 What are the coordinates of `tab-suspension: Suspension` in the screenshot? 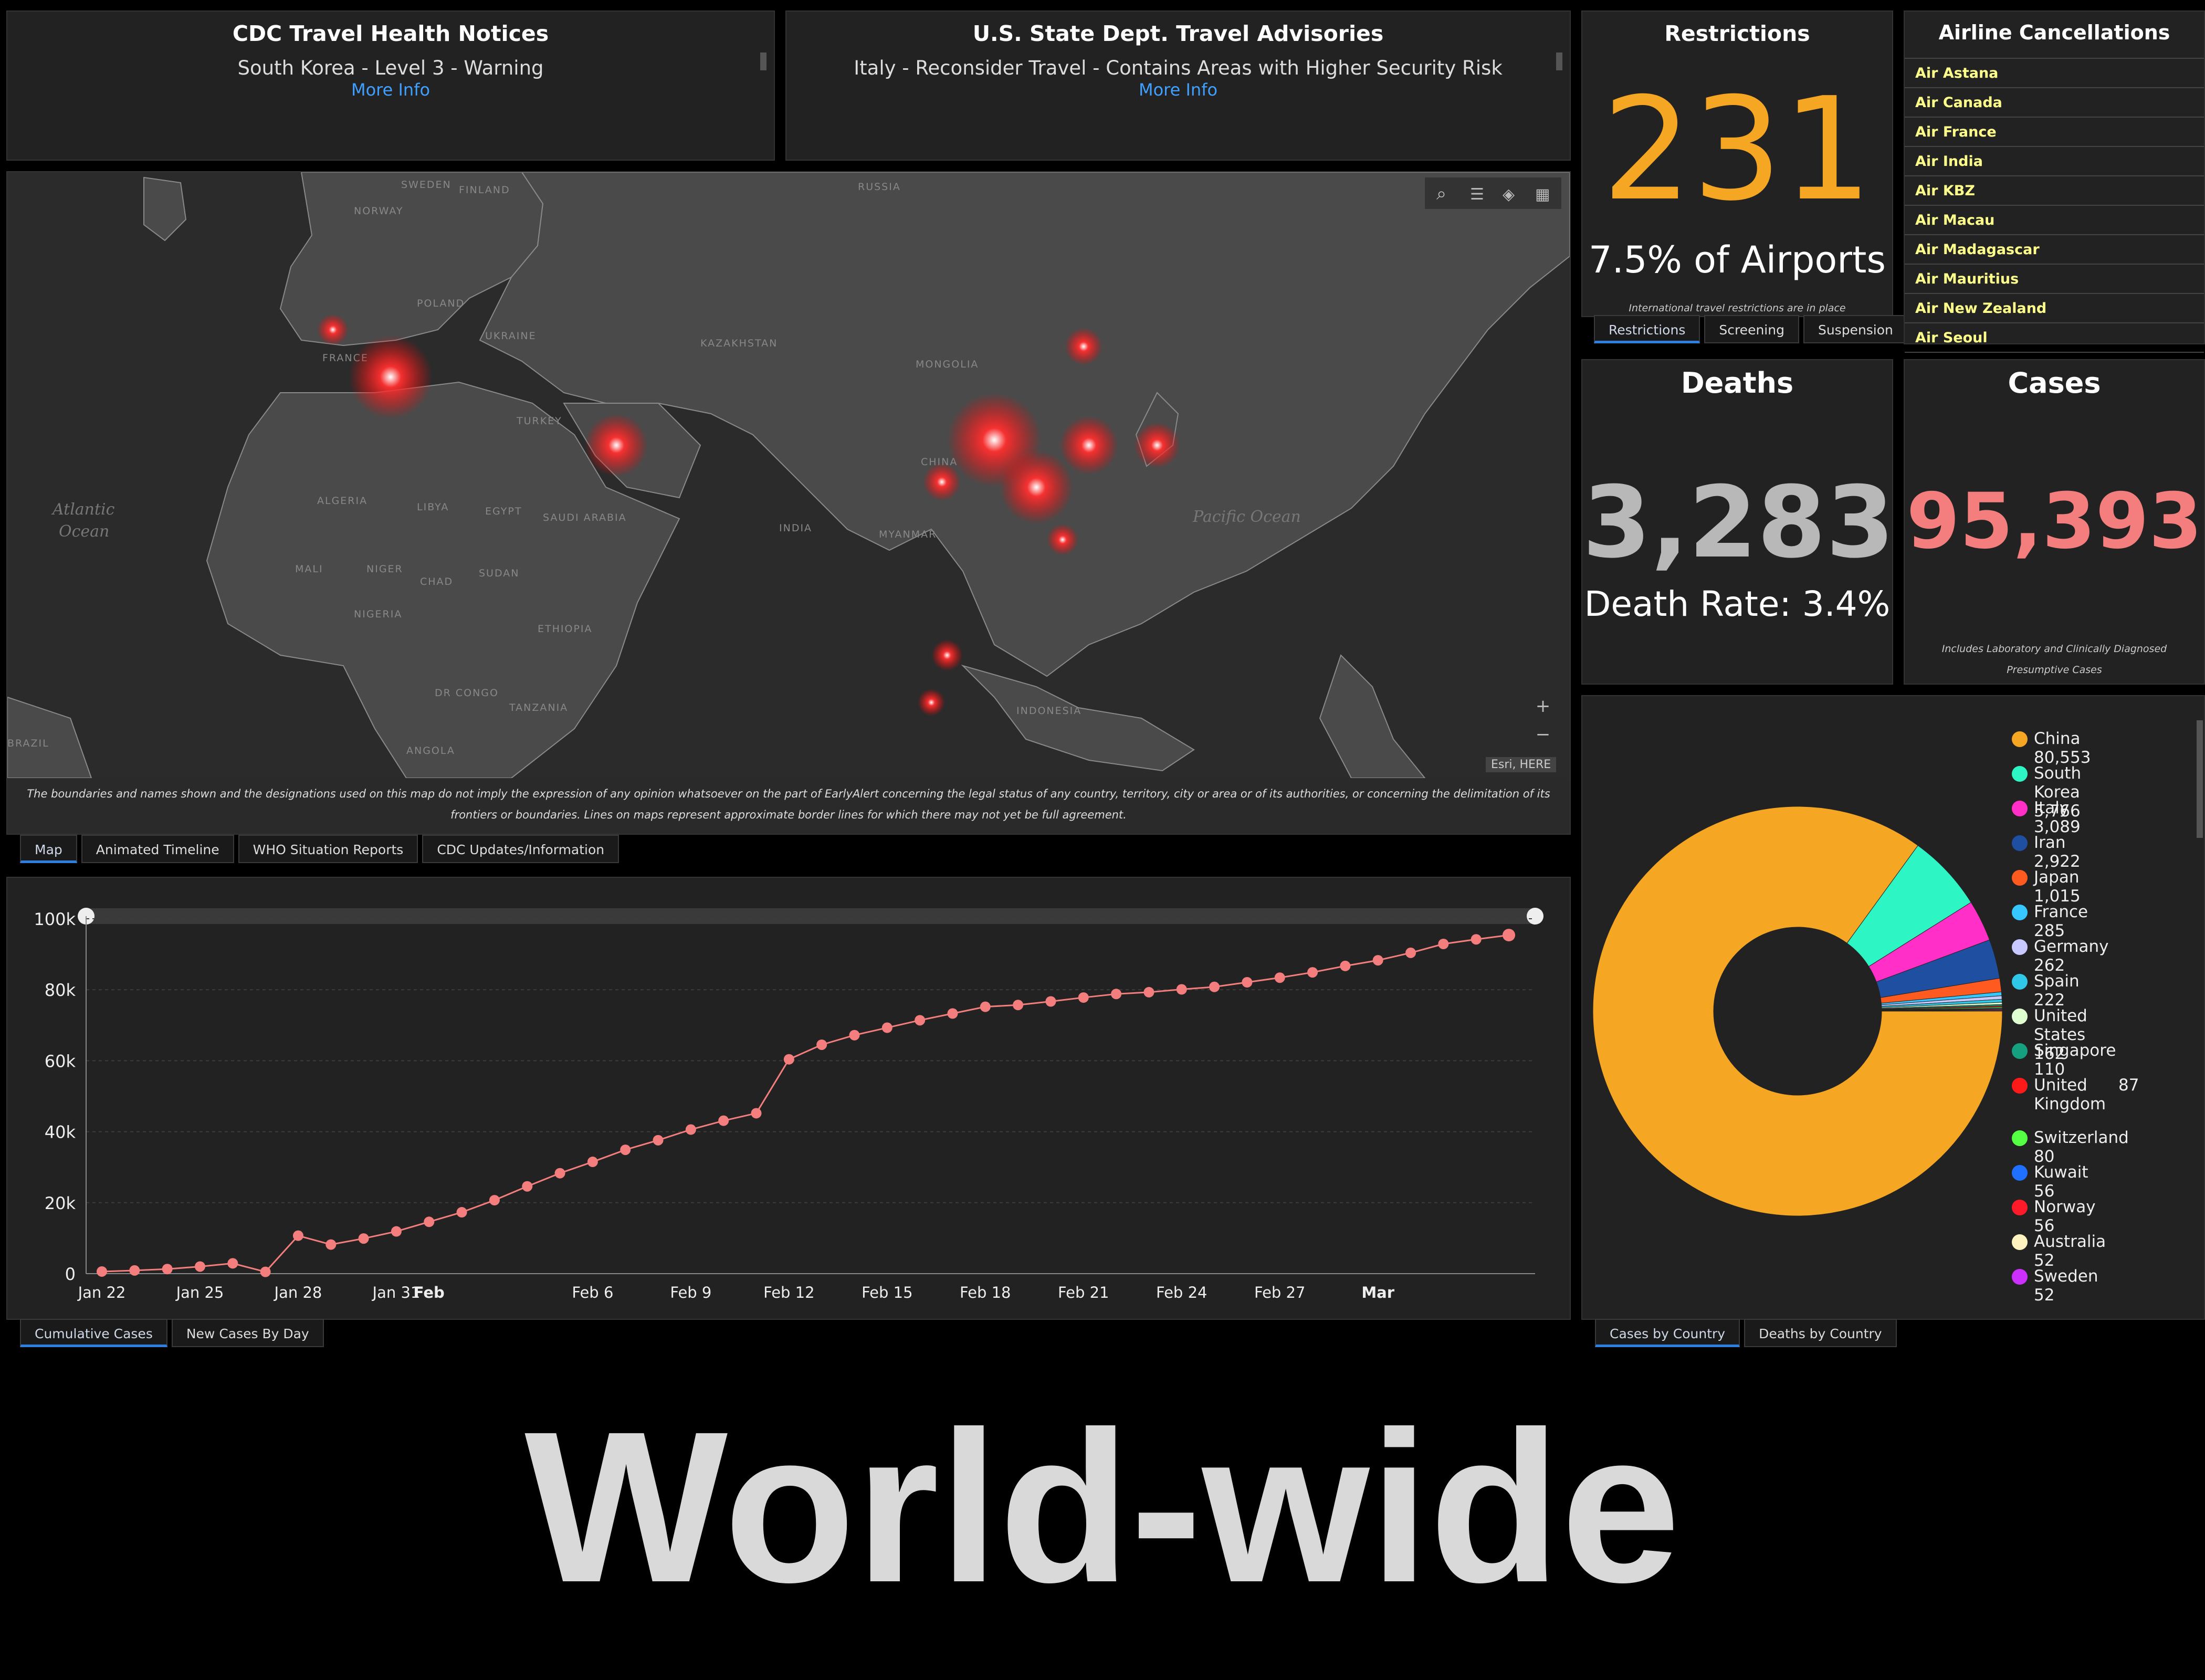 It's located at (1855, 329).